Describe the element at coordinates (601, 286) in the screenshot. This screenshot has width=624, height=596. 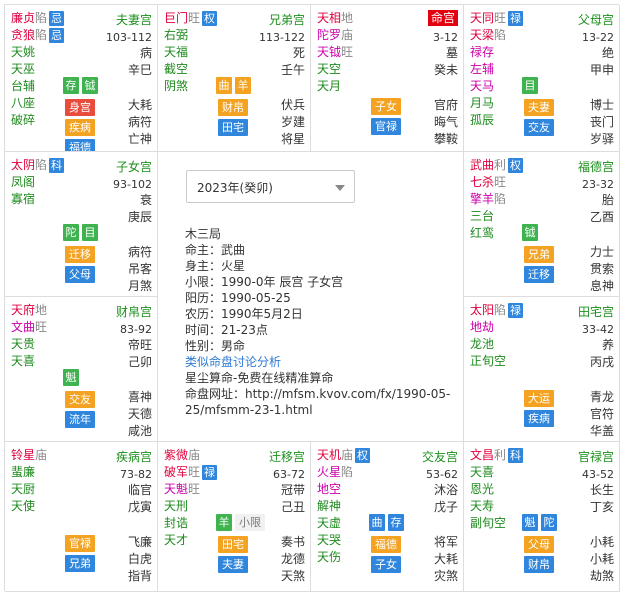
I see `right-text: 息神` at that location.